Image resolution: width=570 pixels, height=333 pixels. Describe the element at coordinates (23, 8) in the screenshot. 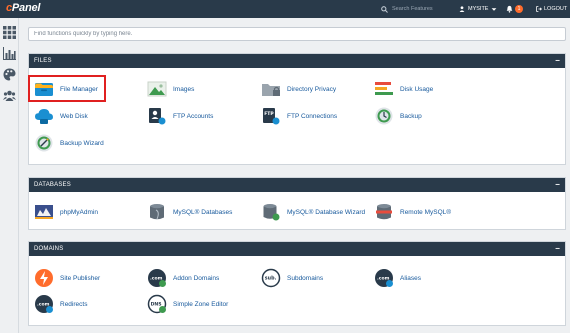

I see `cpanel-logo: cPanel` at that location.